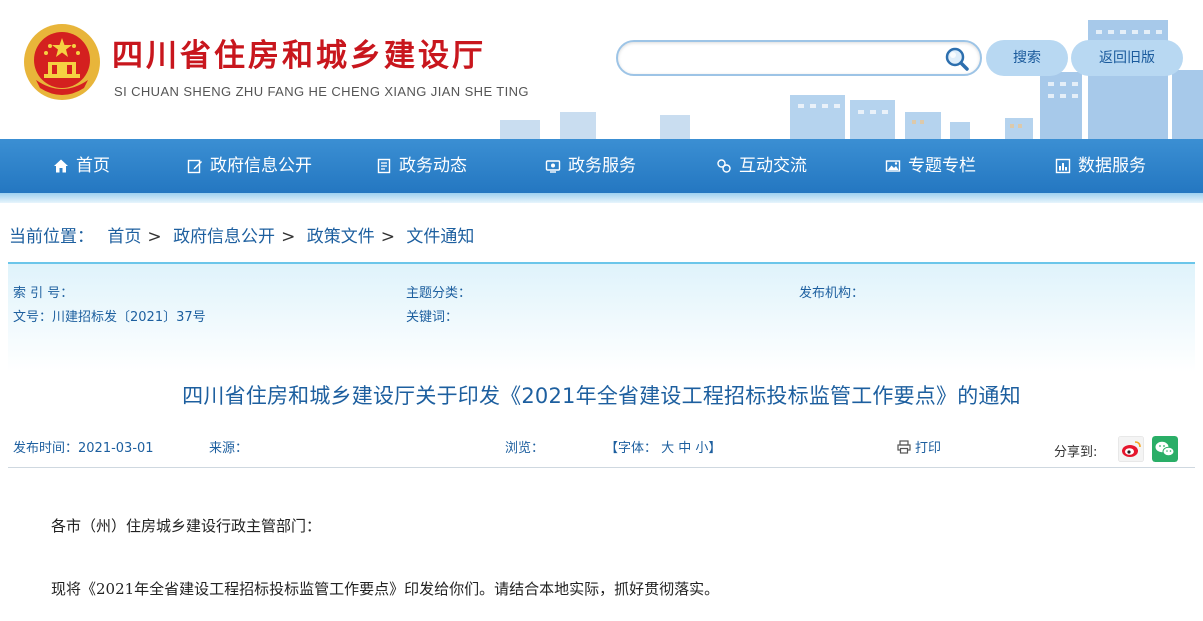 This screenshot has height=621, width=1203. What do you see at coordinates (832, 293) in the screenshot?
I see `meta-publisher: 发布机构：` at bounding box center [832, 293].